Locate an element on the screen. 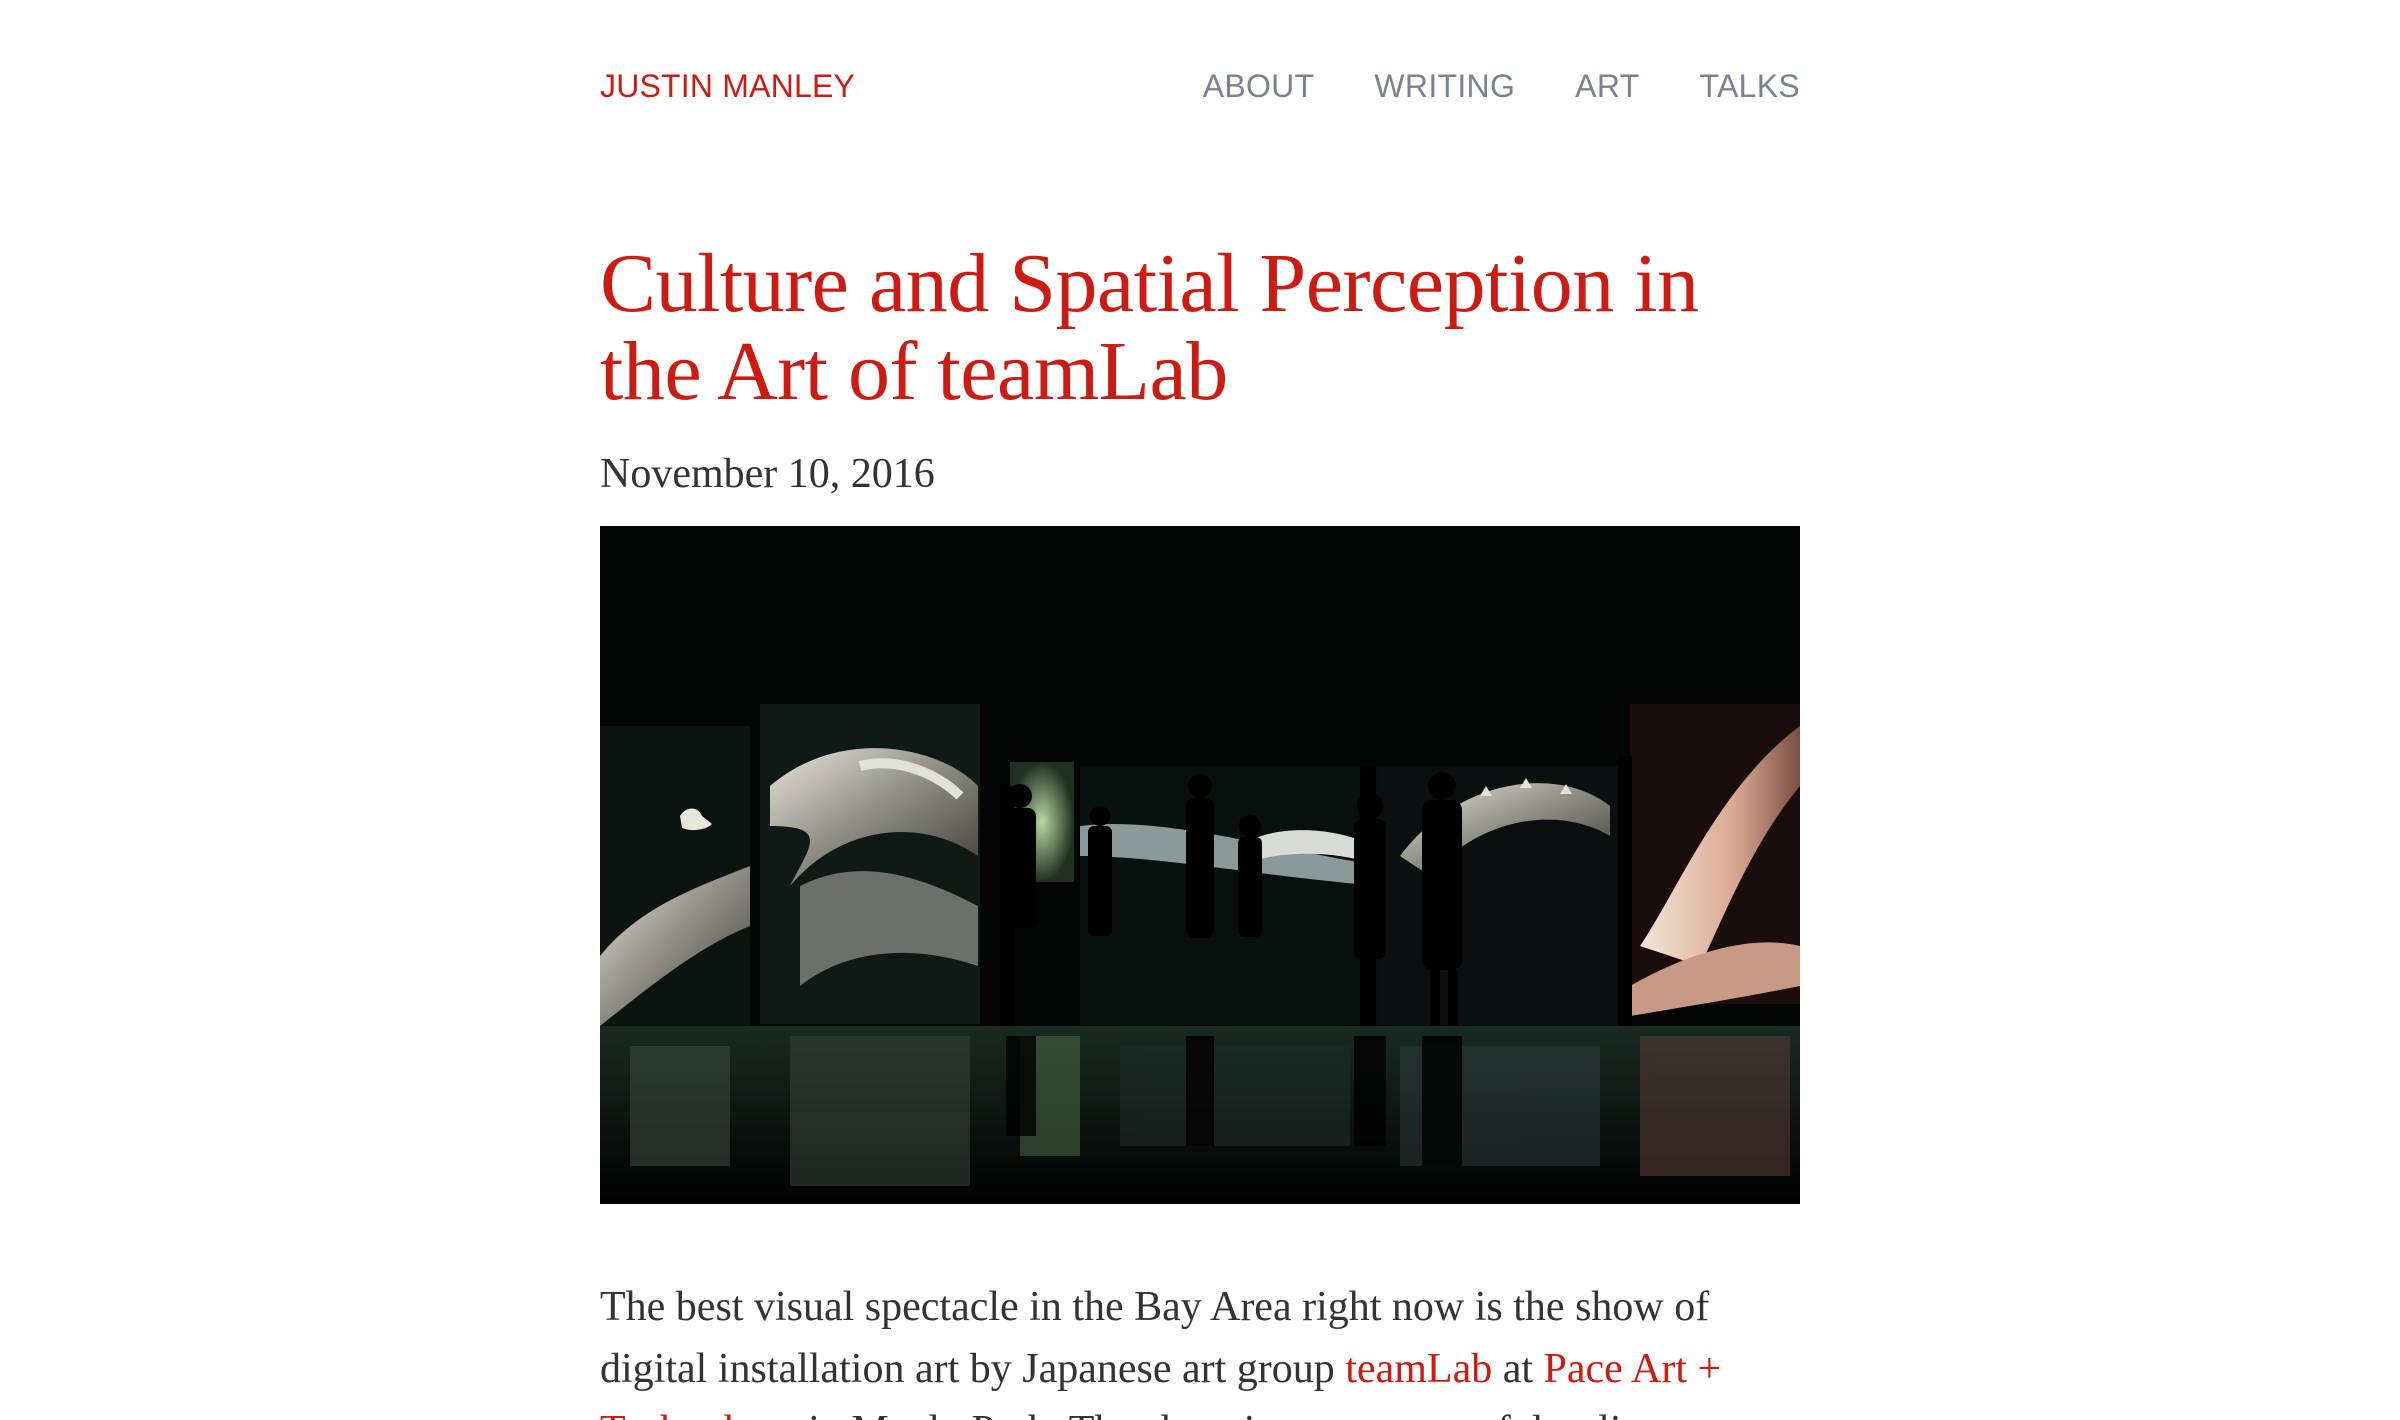  main-nav: ABOUT WRITING ART TALKS is located at coordinates (1501, 86).